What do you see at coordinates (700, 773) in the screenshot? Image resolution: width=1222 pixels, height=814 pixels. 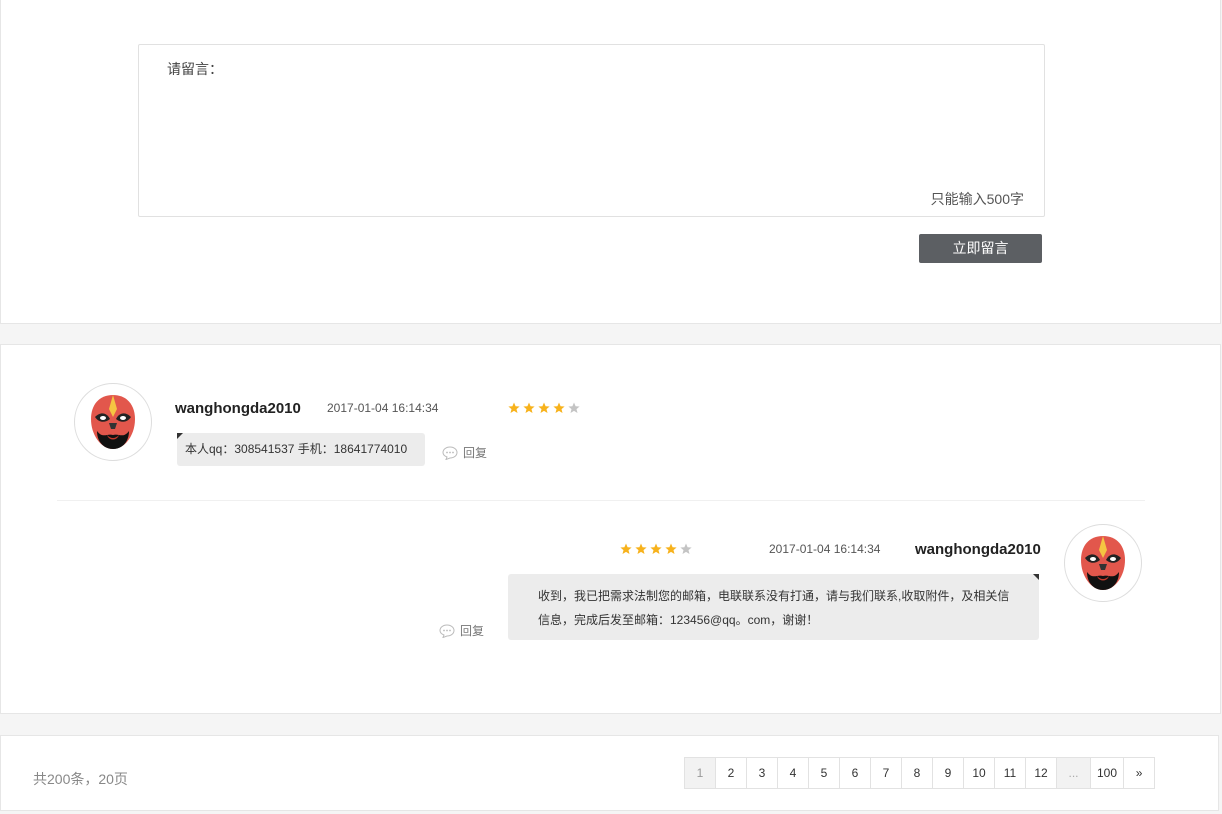 I see `page-1-button: 1` at bounding box center [700, 773].